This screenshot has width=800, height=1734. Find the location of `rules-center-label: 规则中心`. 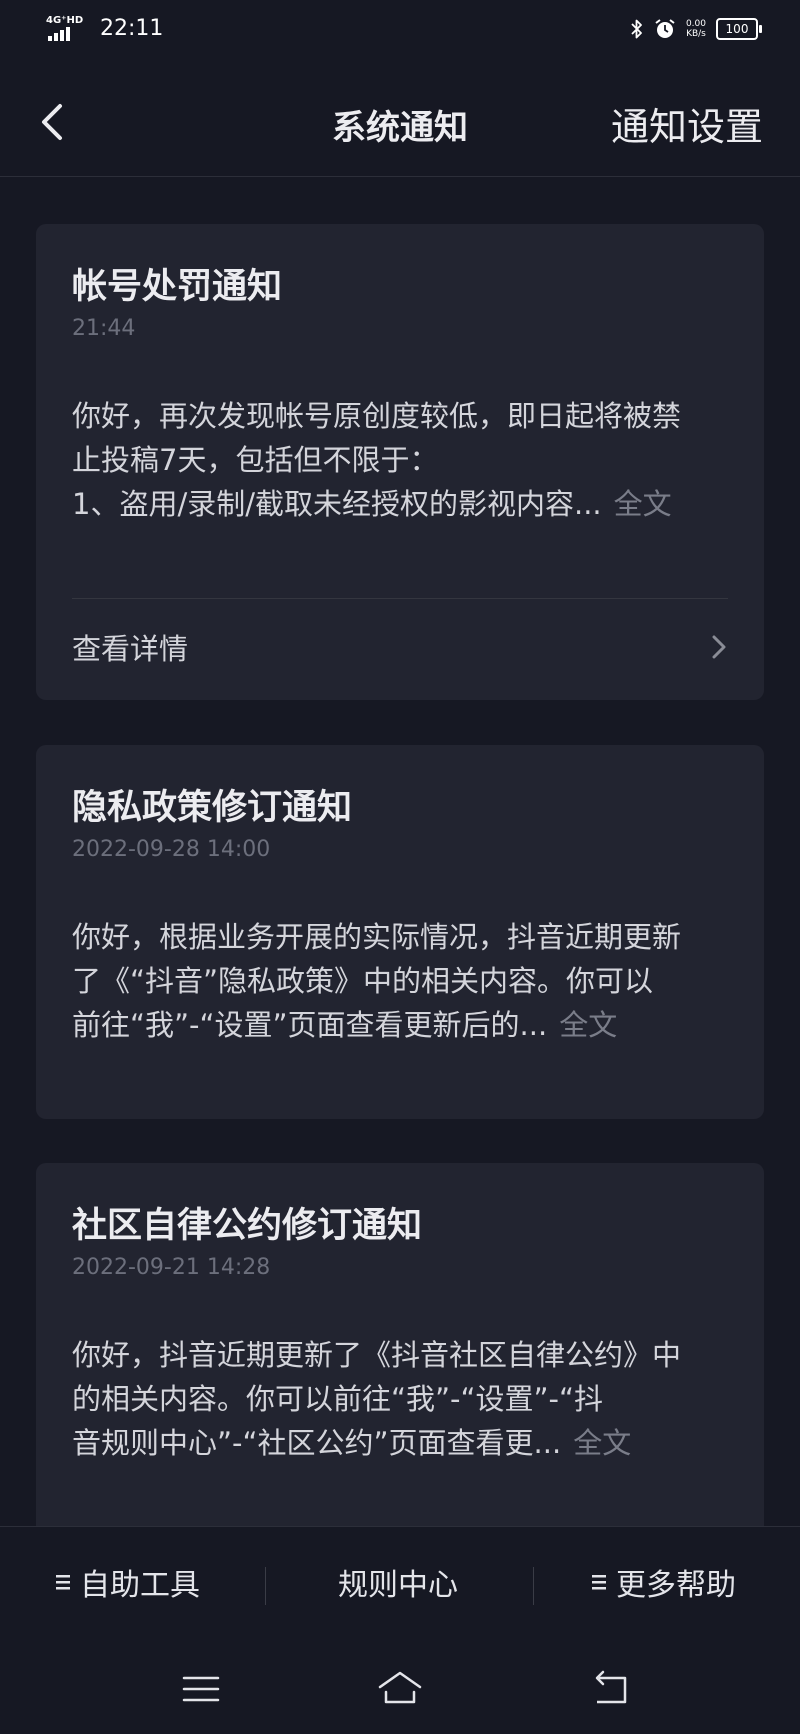

rules-center-label: 规则中心 is located at coordinates (398, 1585).